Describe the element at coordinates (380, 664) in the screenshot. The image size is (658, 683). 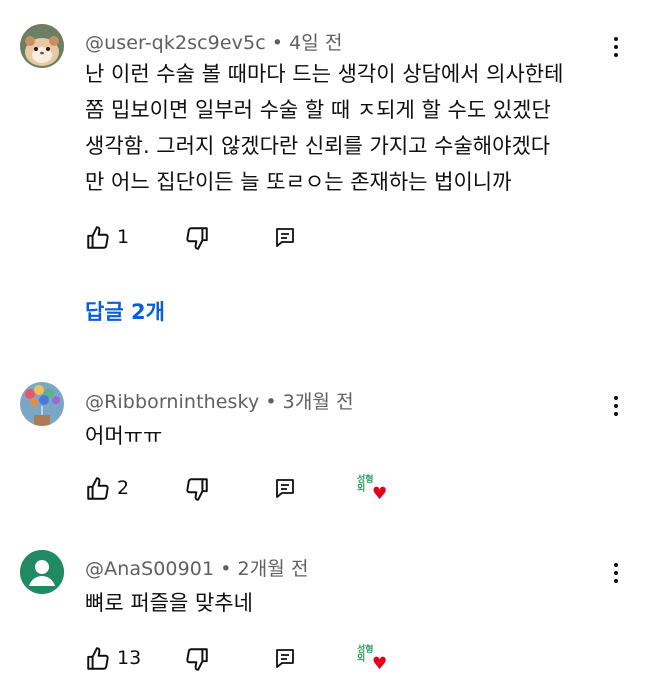
I see `heart-icon: ♥` at that location.